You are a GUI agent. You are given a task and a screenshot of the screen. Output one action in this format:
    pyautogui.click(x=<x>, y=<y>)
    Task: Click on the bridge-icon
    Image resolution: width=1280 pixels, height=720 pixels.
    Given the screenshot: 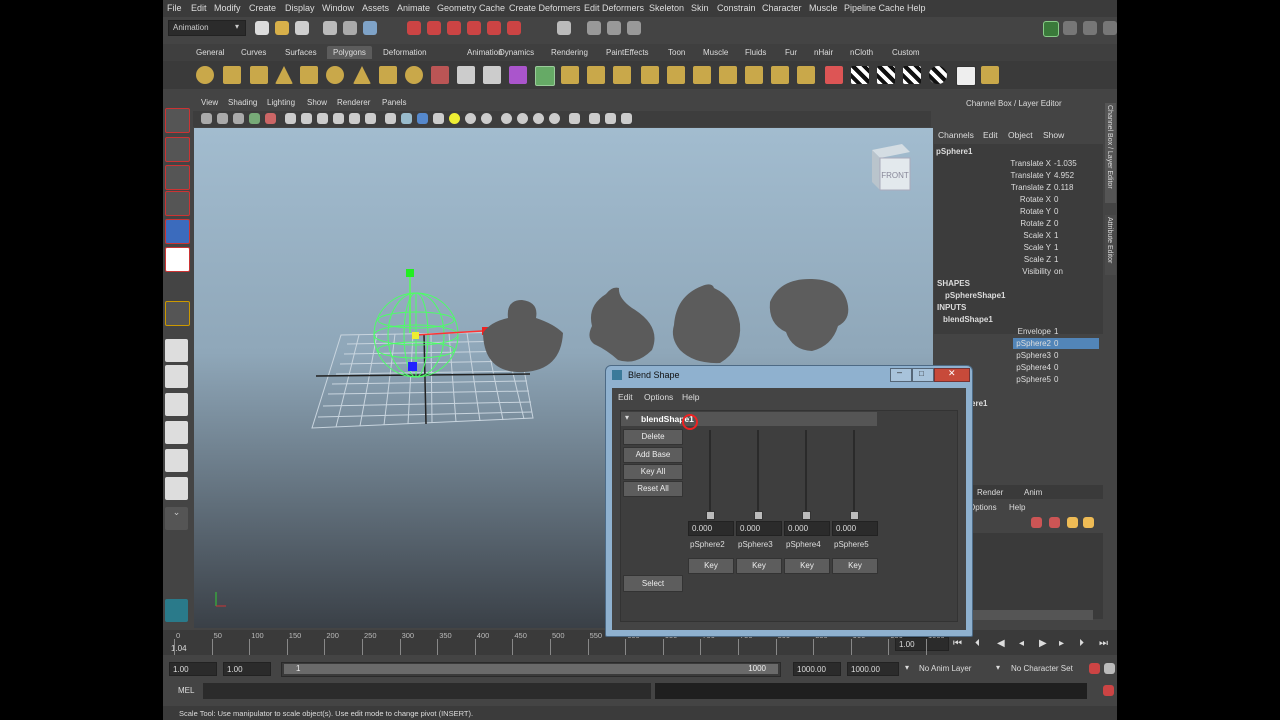 What is the action you would take?
    pyautogui.click(x=596, y=75)
    